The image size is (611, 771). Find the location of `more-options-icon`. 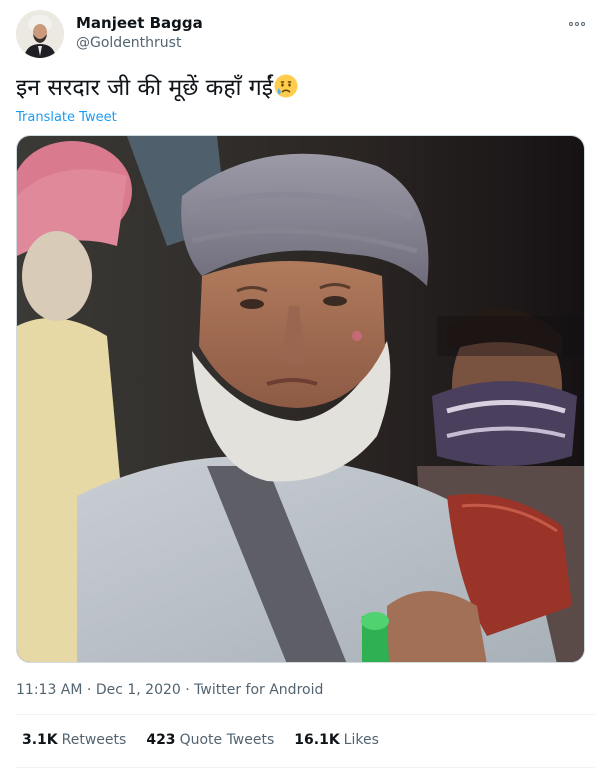

more-options-icon is located at coordinates (577, 24).